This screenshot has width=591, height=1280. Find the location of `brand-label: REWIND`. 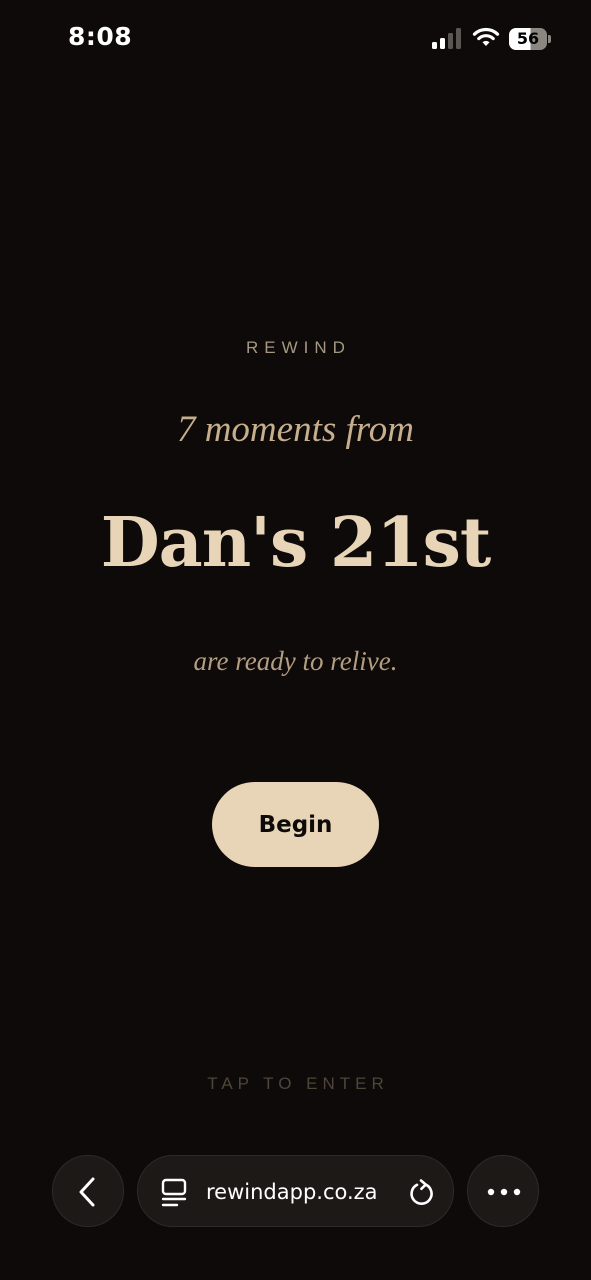

brand-label: REWIND is located at coordinates (298, 347).